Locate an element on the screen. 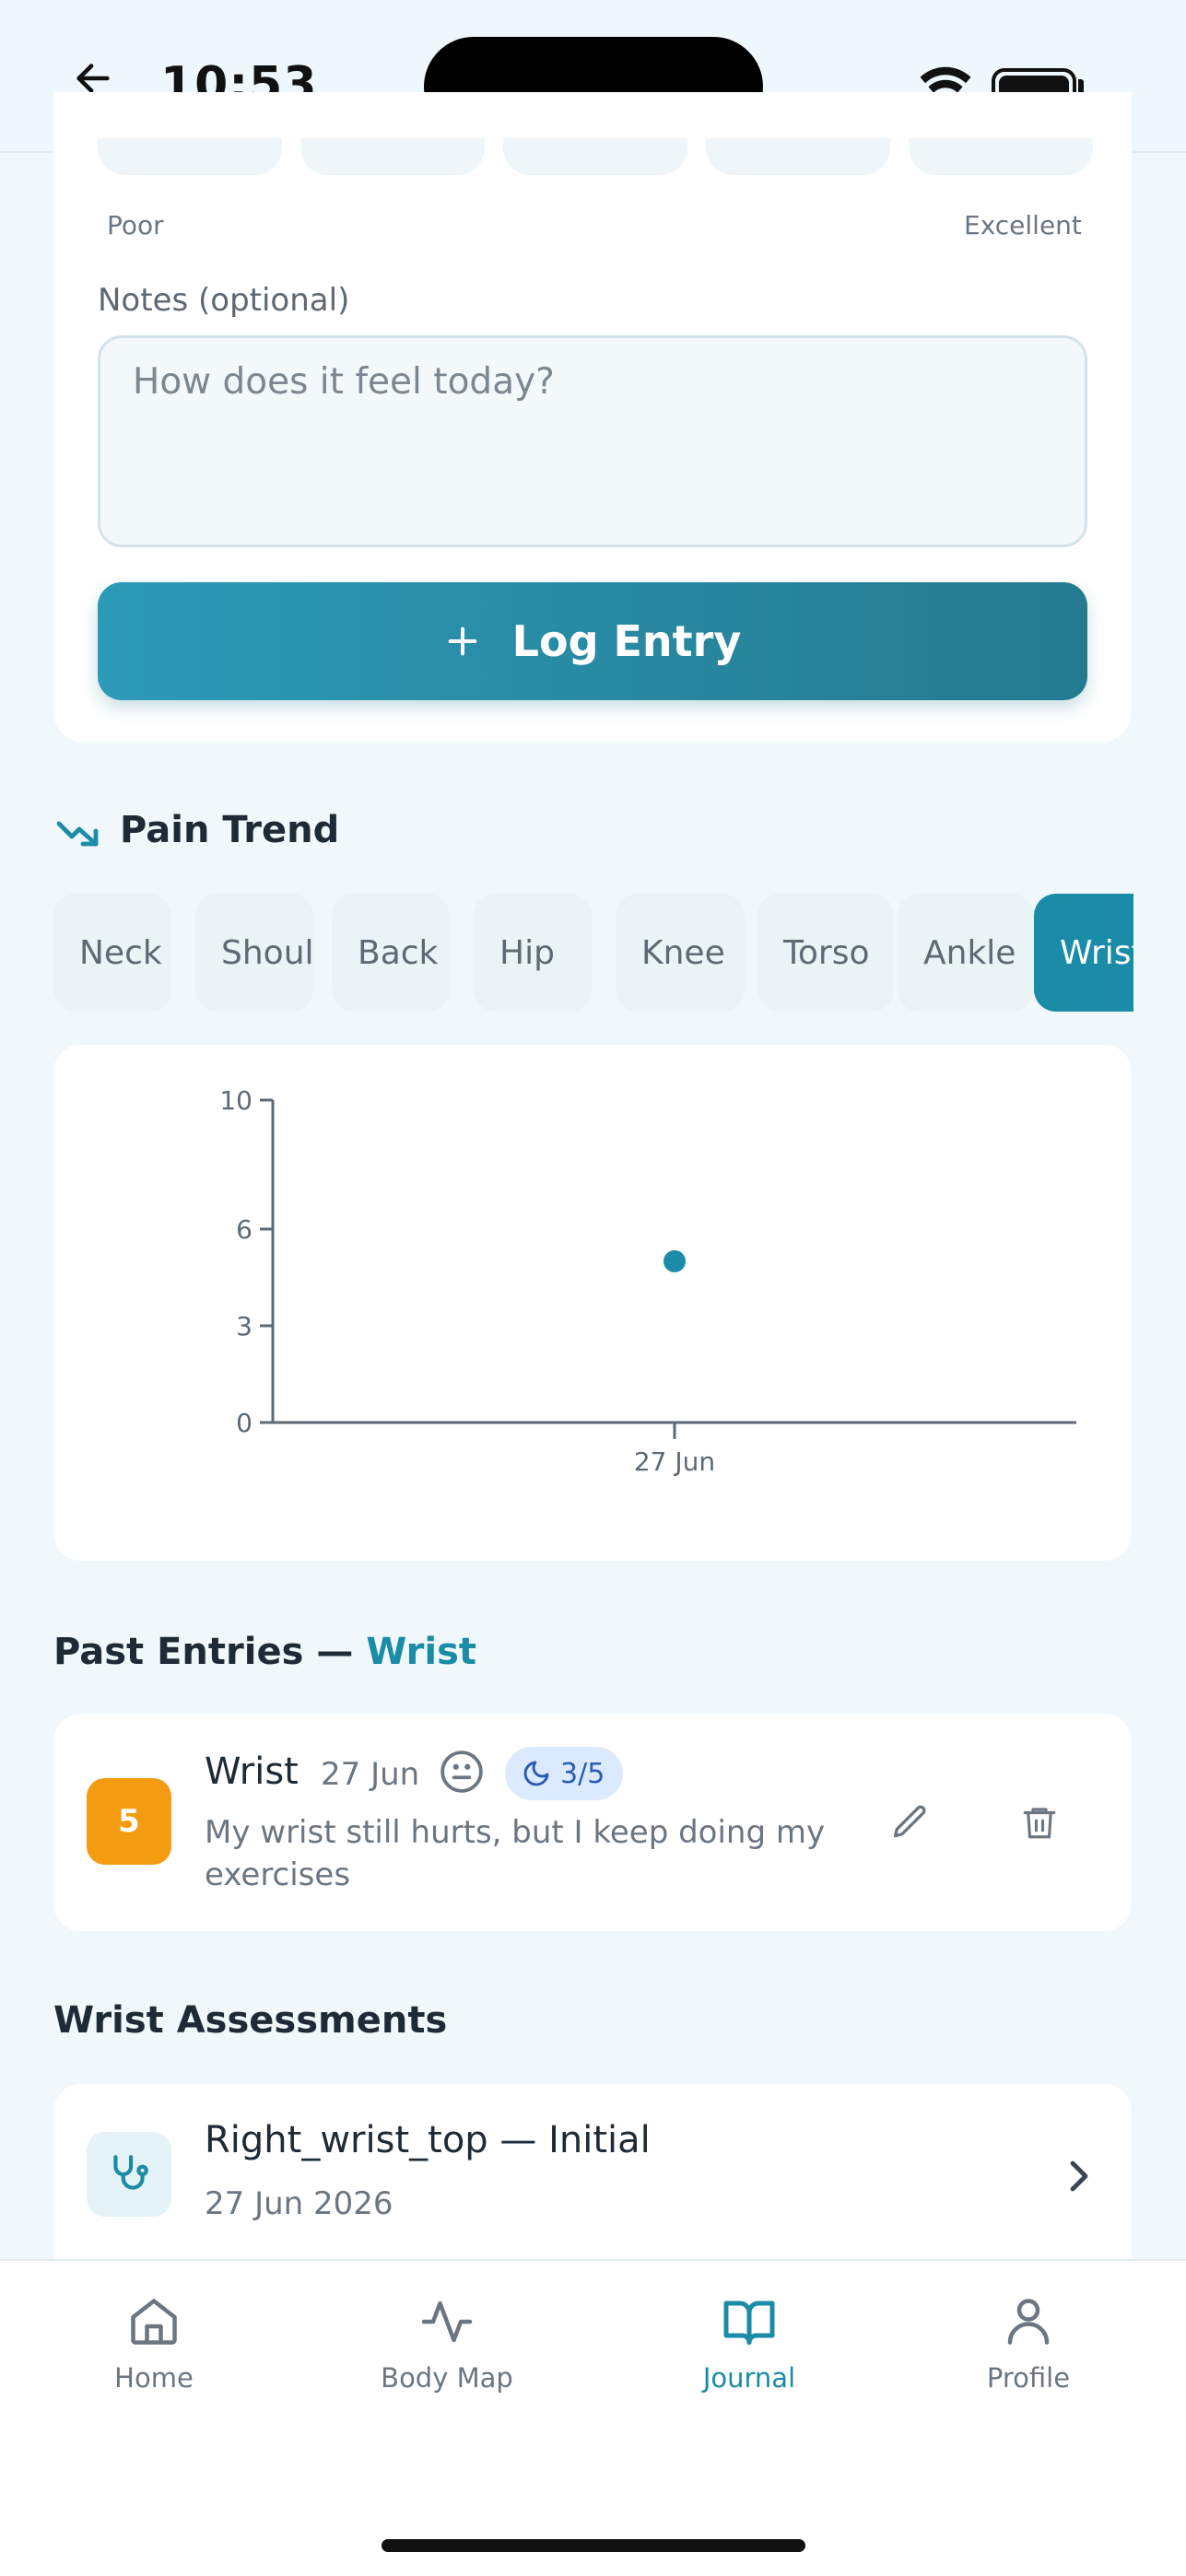 The image size is (1186, 2576). trash-icon is located at coordinates (1039, 1823).